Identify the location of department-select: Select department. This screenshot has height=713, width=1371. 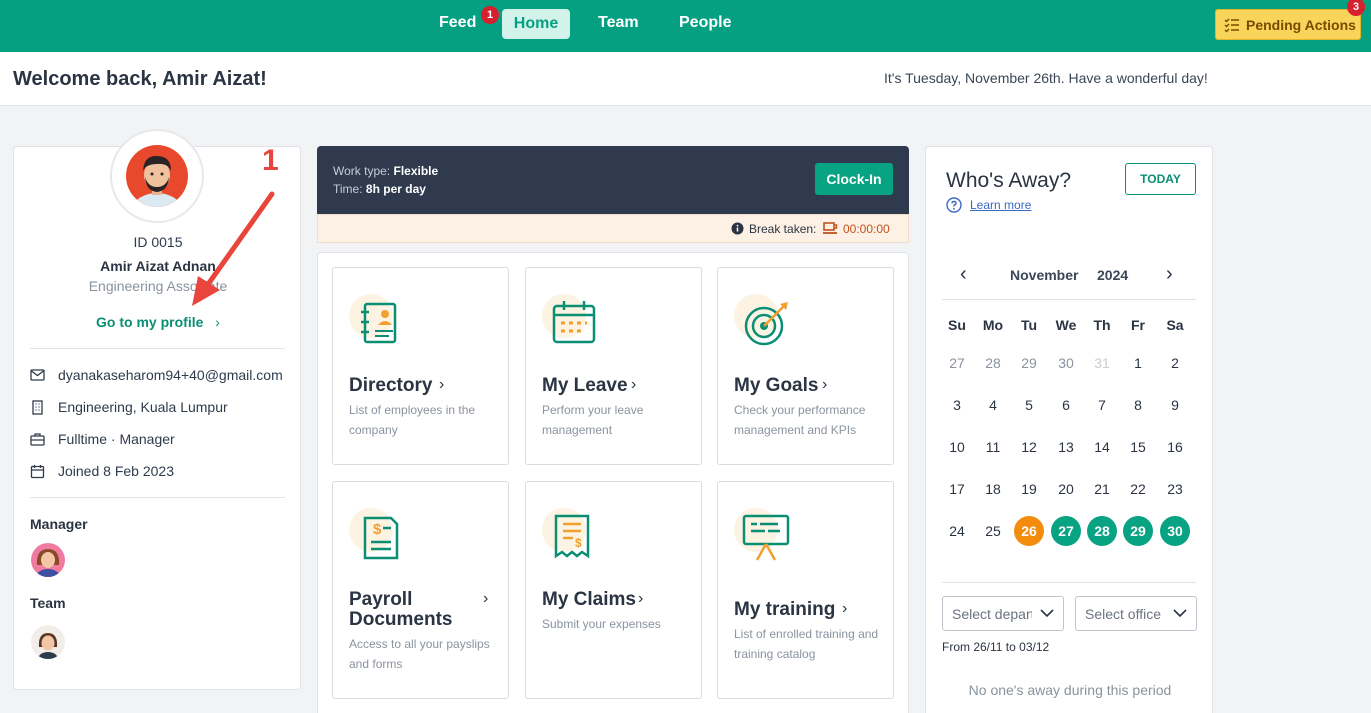
(1003, 613).